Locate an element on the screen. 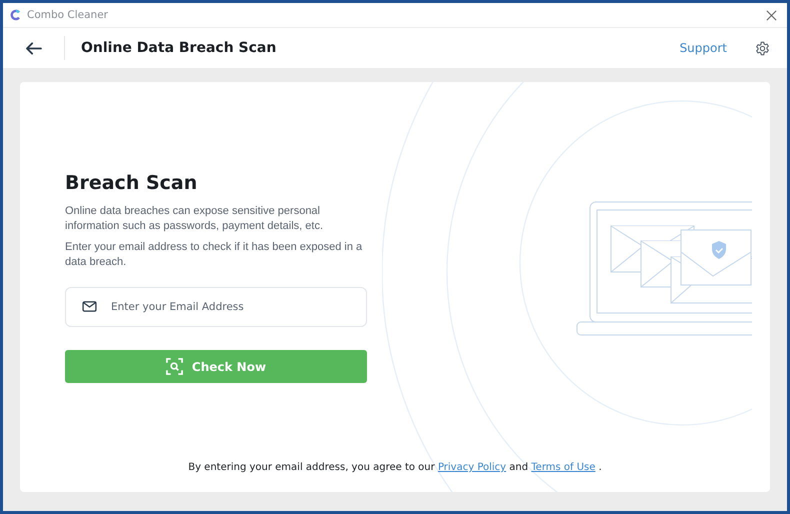 This screenshot has height=514, width=790. envelope-icon is located at coordinates (89, 306).